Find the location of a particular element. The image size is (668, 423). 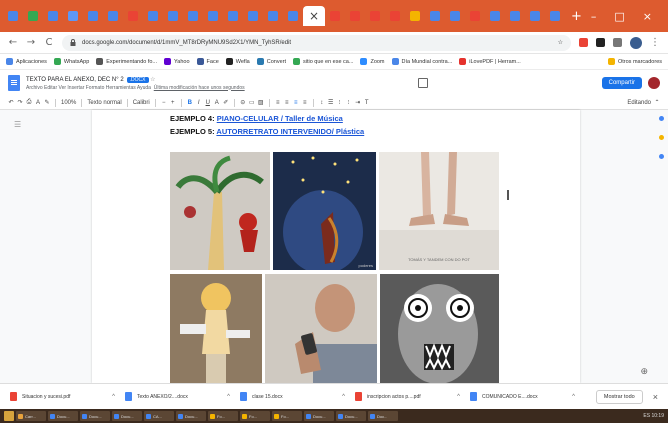

back-button: ← is located at coordinates (13, 42).